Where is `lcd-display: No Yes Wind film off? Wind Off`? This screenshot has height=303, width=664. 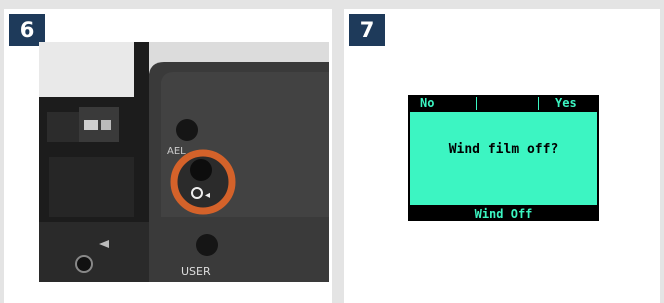
lcd-display: No Yes Wind film off? Wind Off is located at coordinates (503, 158).